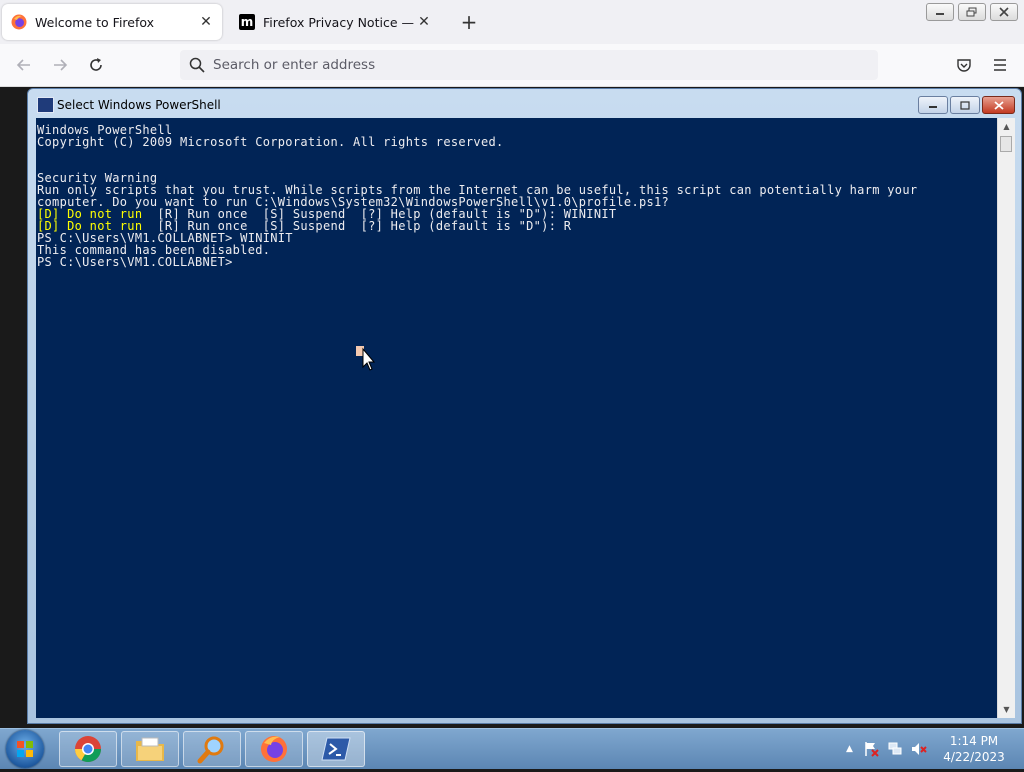 The height and width of the screenshot is (772, 1024). What do you see at coordinates (294, 65) in the screenshot?
I see `address-placeholder: Search or enter address` at bounding box center [294, 65].